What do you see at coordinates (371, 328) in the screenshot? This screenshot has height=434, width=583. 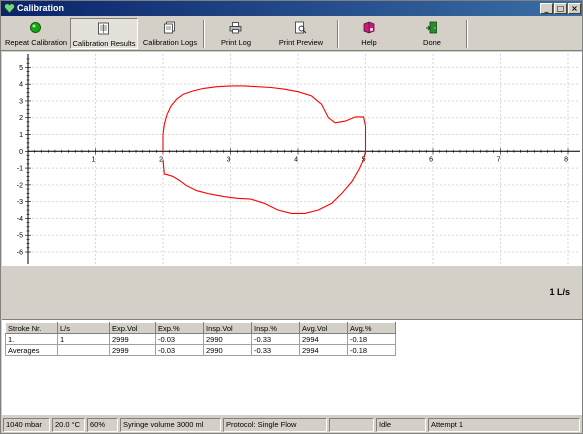 I see `column-header: Avg.%` at bounding box center [371, 328].